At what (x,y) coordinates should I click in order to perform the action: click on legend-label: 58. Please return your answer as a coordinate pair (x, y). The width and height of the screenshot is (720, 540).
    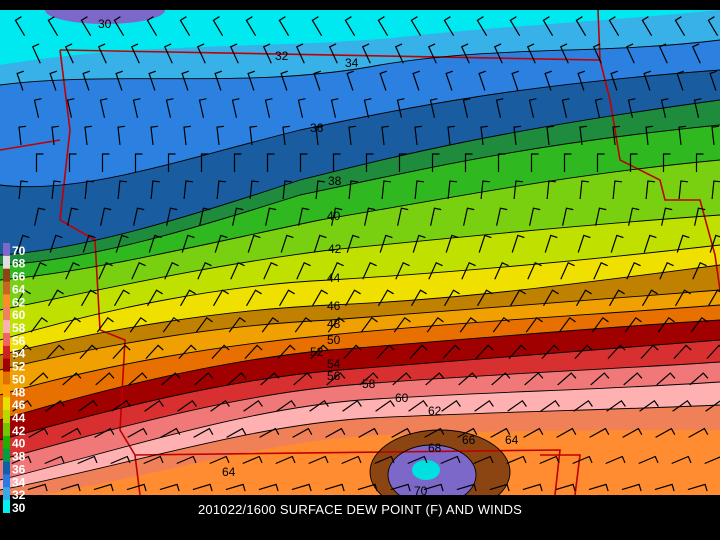
    Looking at the image, I should click on (19, 328).